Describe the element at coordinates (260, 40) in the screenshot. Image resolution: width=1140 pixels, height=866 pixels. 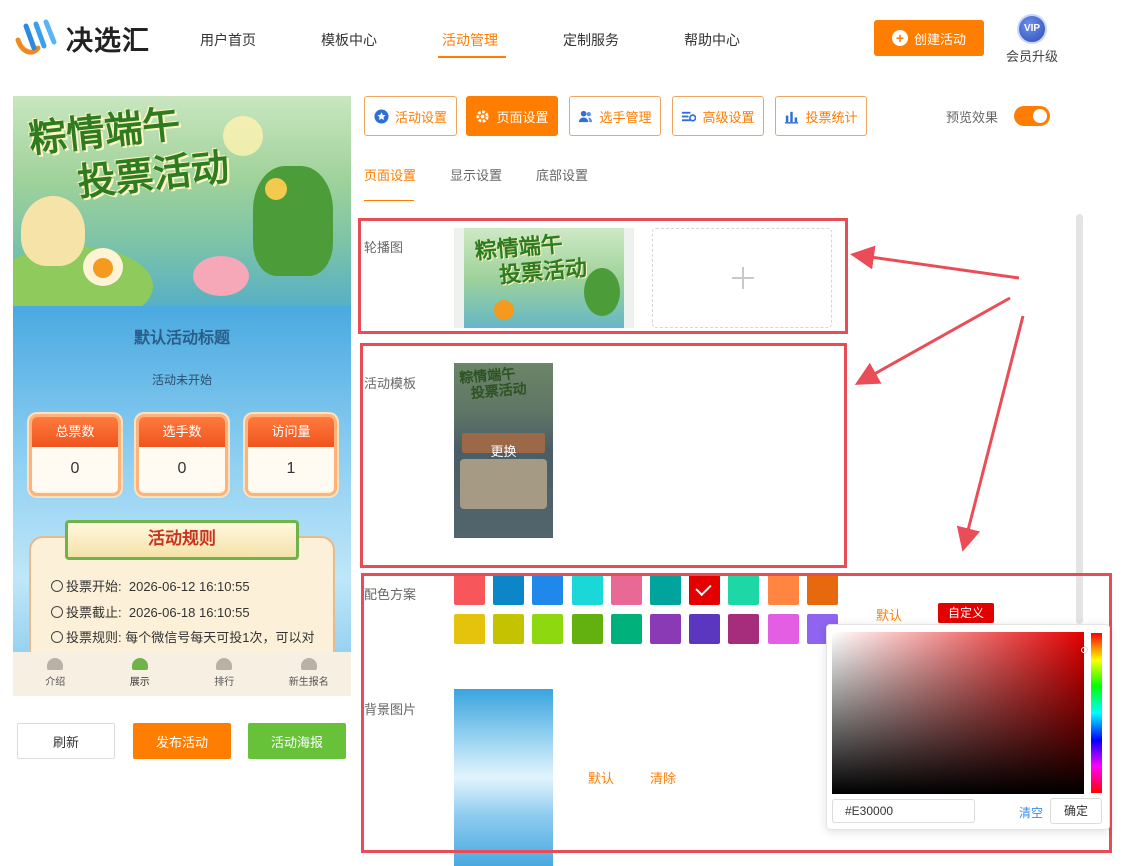
I see `nav-item-home: 用户首页` at that location.